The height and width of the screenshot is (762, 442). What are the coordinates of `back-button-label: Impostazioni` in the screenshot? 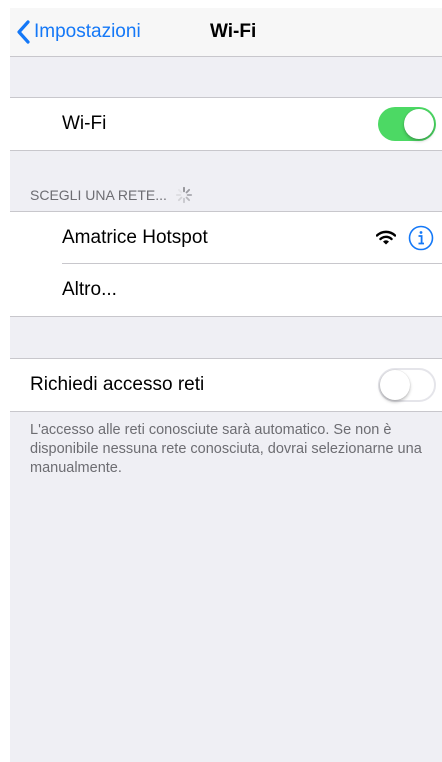 It's located at (87, 31).